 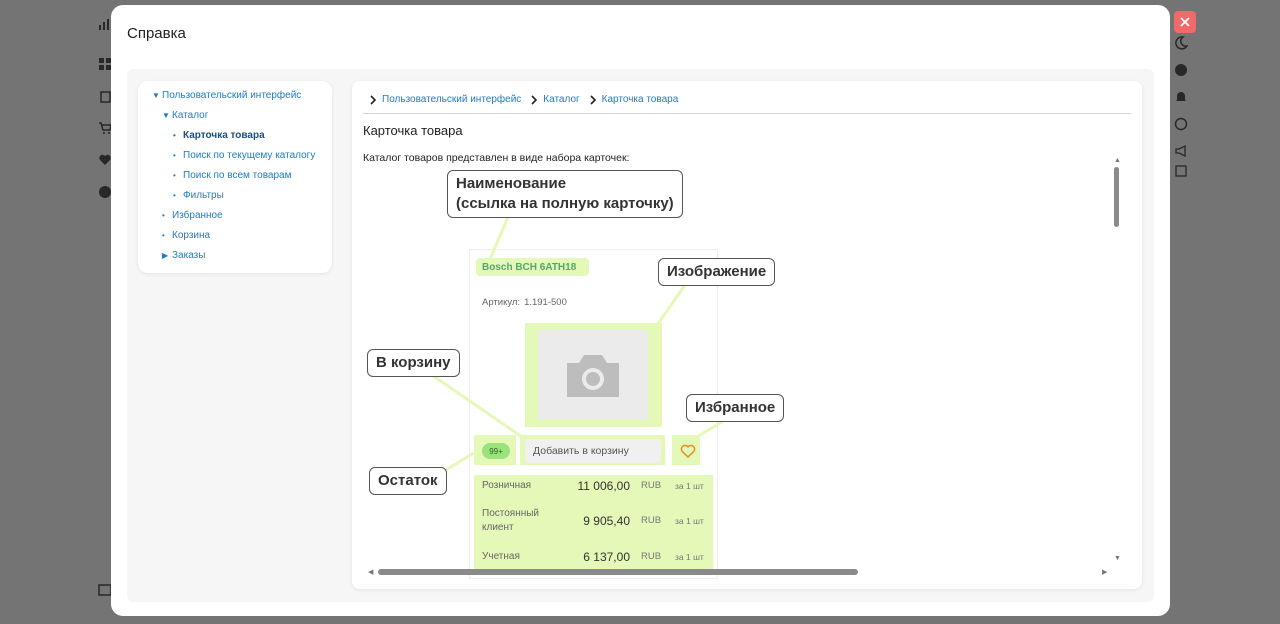 I want to click on tree-item-label: Поиск по текущему каталогу, so click(x=249, y=155).